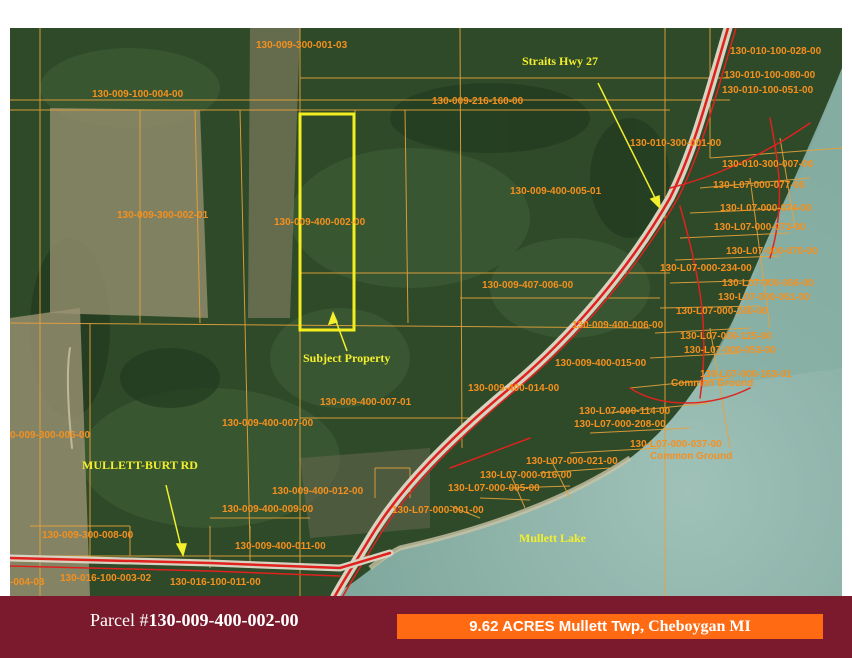 The image size is (852, 658). Describe the element at coordinates (625, 411) in the screenshot. I see `parcel-label: 130-L07-000-114-00` at that location.